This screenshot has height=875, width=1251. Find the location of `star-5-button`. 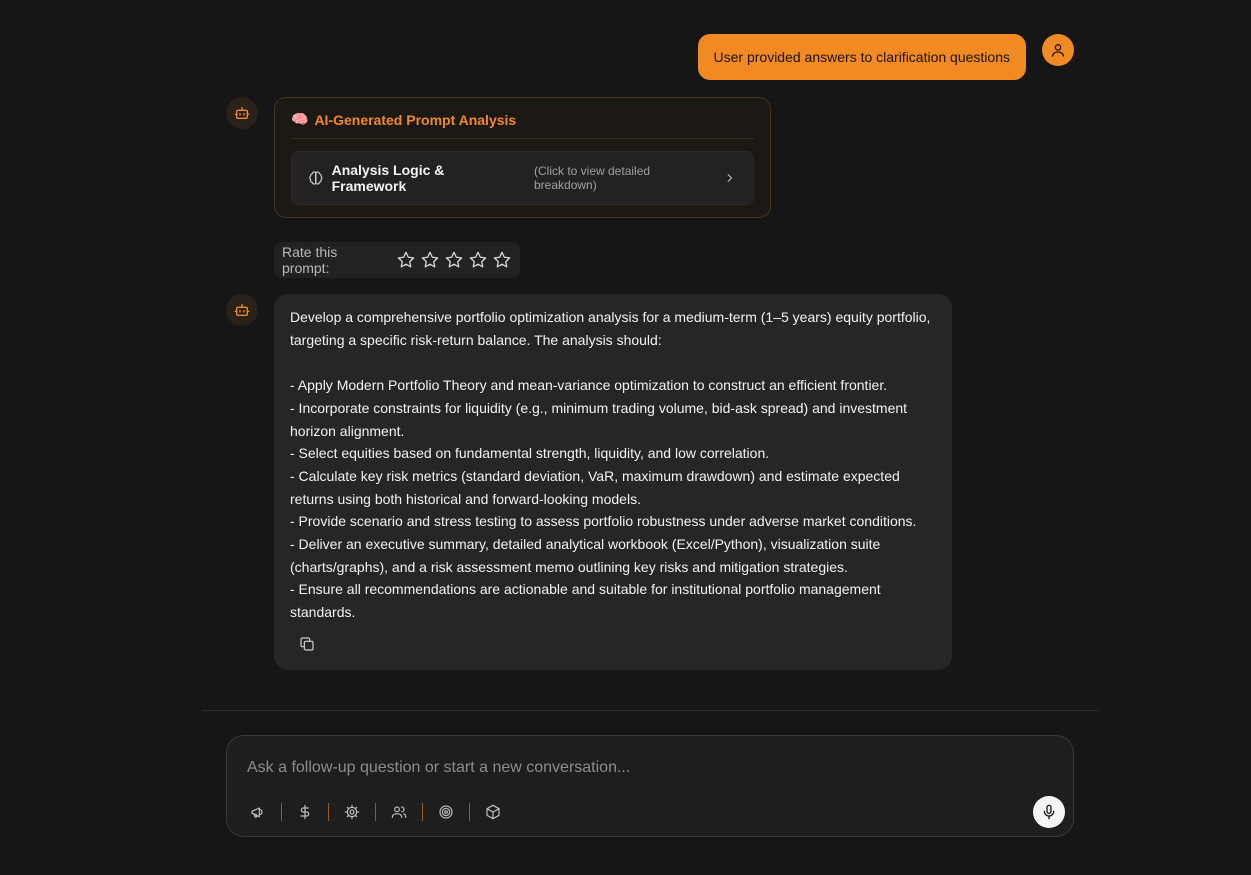

star-5-button is located at coordinates (502, 260).